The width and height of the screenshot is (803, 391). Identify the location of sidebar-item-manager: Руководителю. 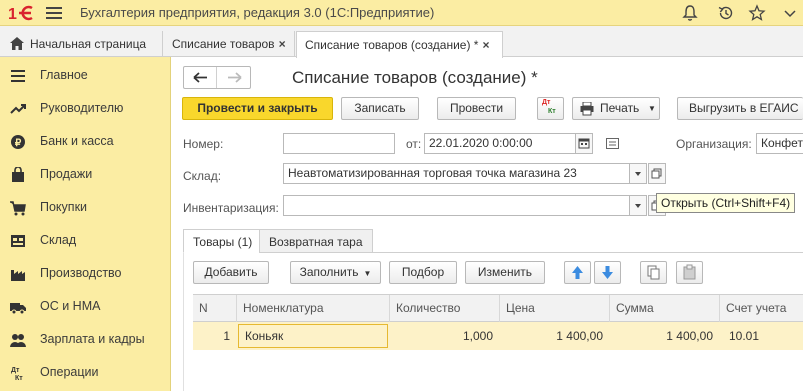
(85, 108).